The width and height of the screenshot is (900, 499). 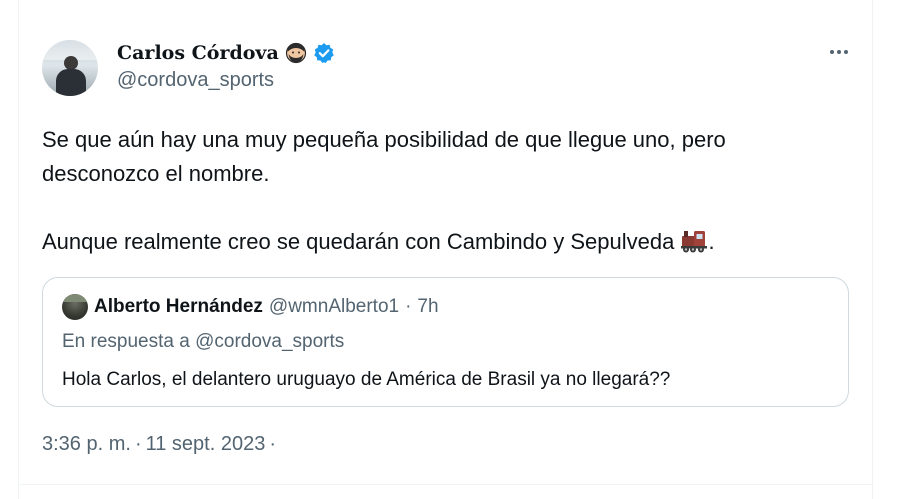 I want to click on avatar-head, so click(x=71, y=63).